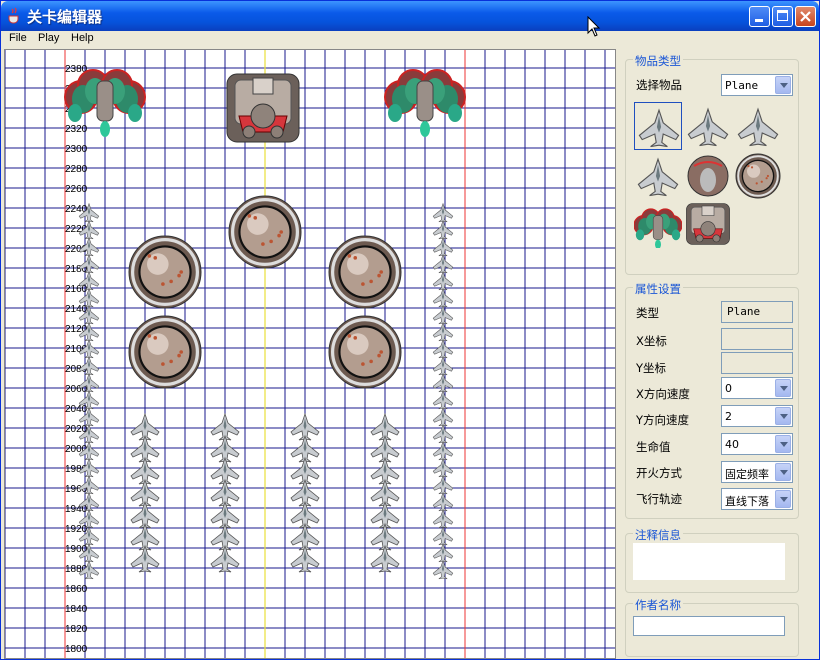 This screenshot has width=820, height=660. I want to click on life-value: 40, so click(732, 444).